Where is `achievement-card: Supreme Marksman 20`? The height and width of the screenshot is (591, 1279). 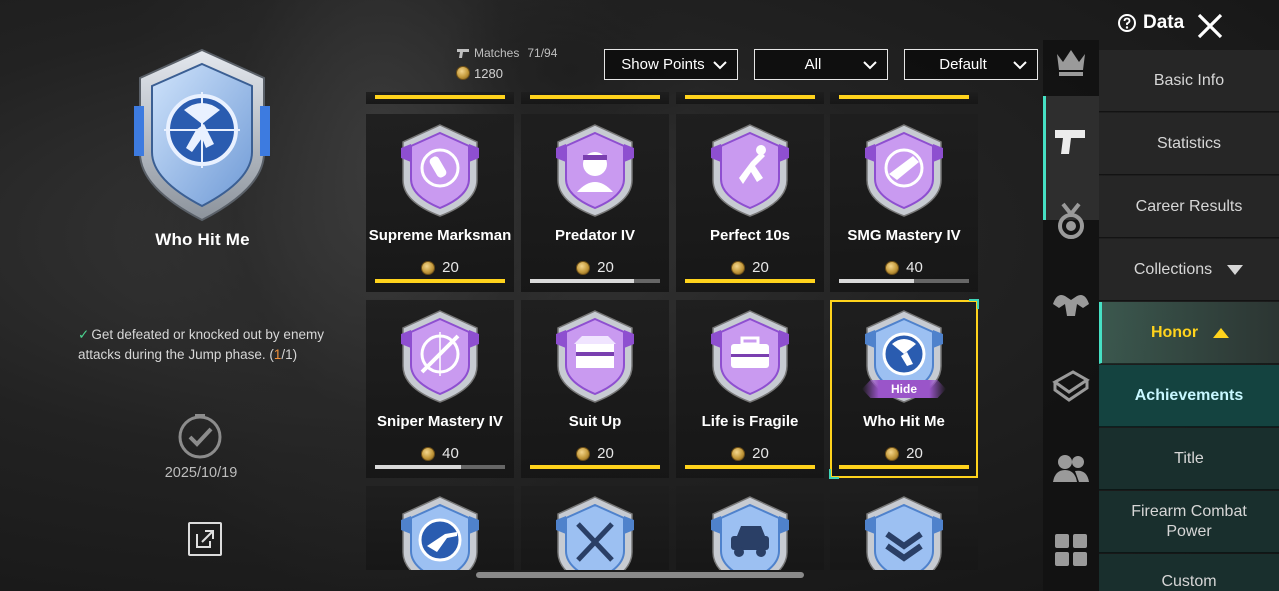
achievement-card: Supreme Marksman 20 is located at coordinates (440, 203).